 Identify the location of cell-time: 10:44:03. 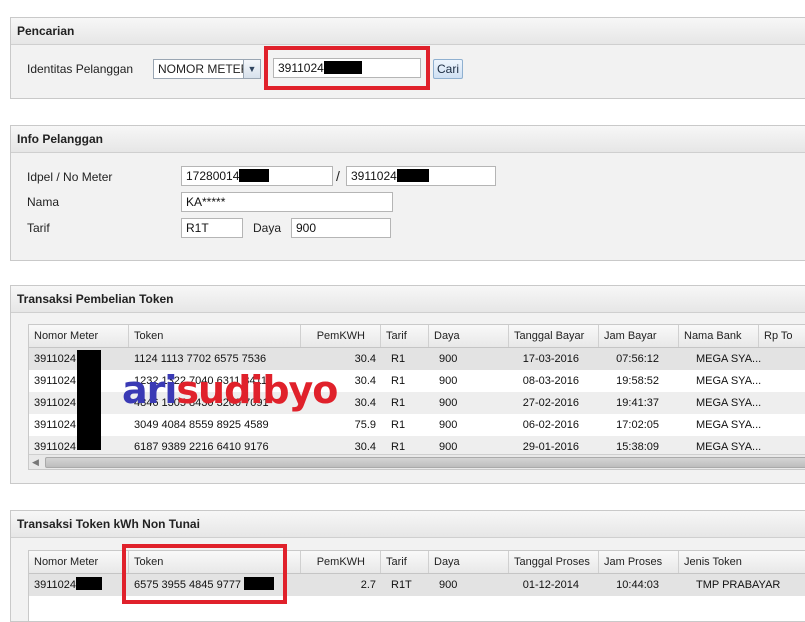
(637, 585).